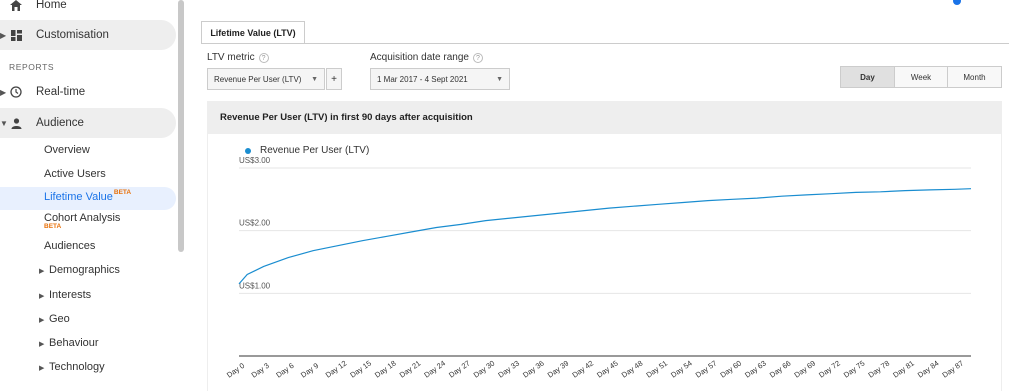 The width and height of the screenshot is (1024, 391). I want to click on x-tick-label: Day 69, so click(804, 369).